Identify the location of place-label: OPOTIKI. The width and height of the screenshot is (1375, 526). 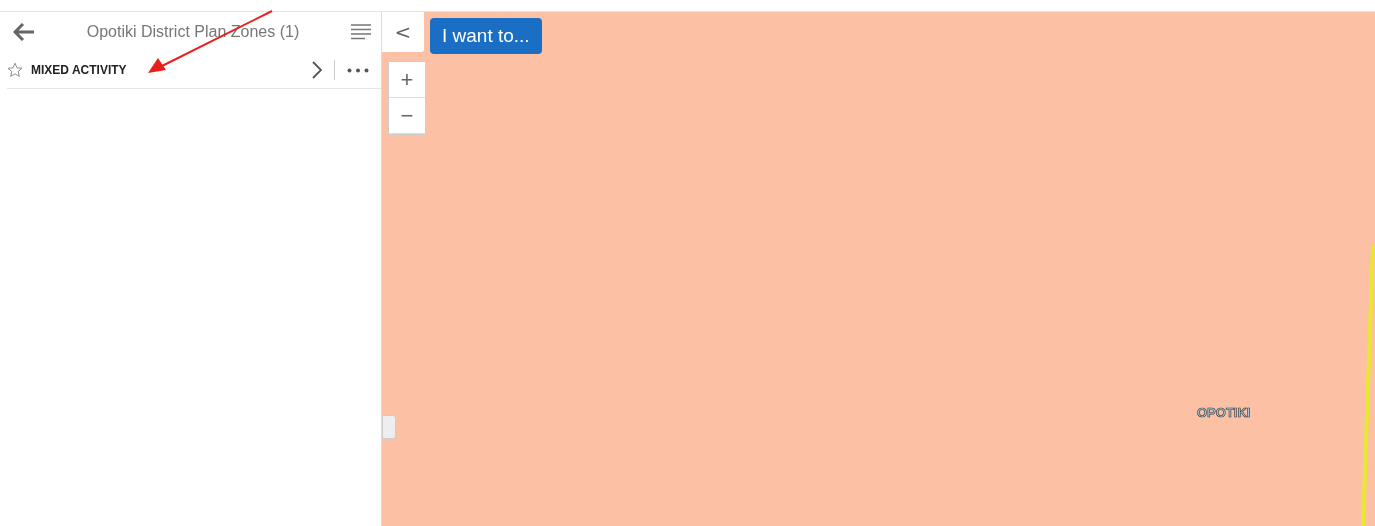
(1224, 412).